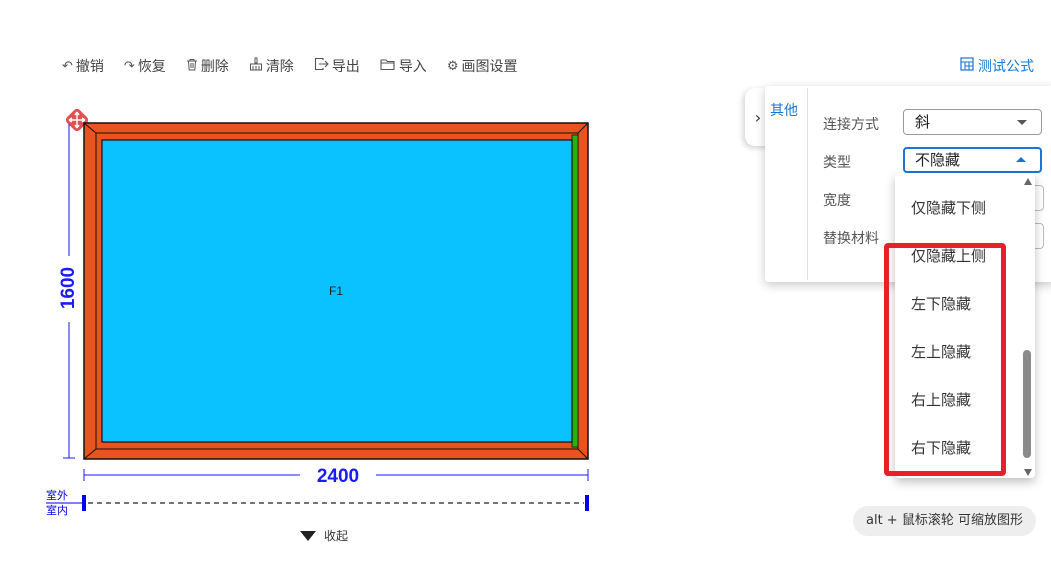 The image size is (1051, 562). I want to click on inside-label: 室内, so click(57, 510).